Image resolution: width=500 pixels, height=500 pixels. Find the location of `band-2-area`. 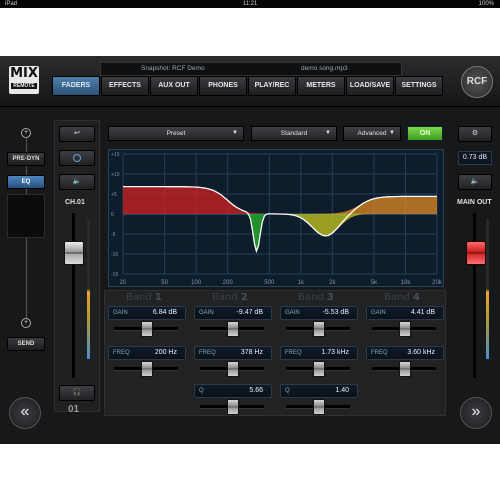

band-2-area is located at coordinates (280, 233).